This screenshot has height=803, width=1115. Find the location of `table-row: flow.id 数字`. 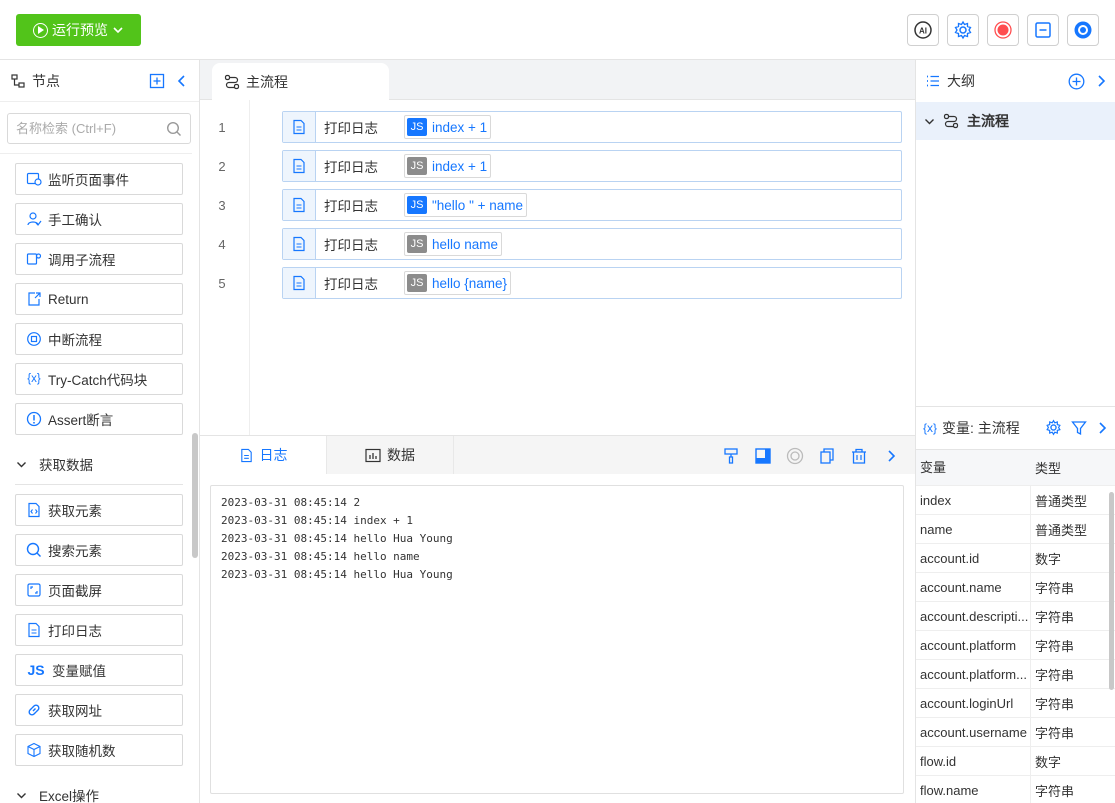

table-row: flow.id 数字 is located at coordinates (1015, 761).